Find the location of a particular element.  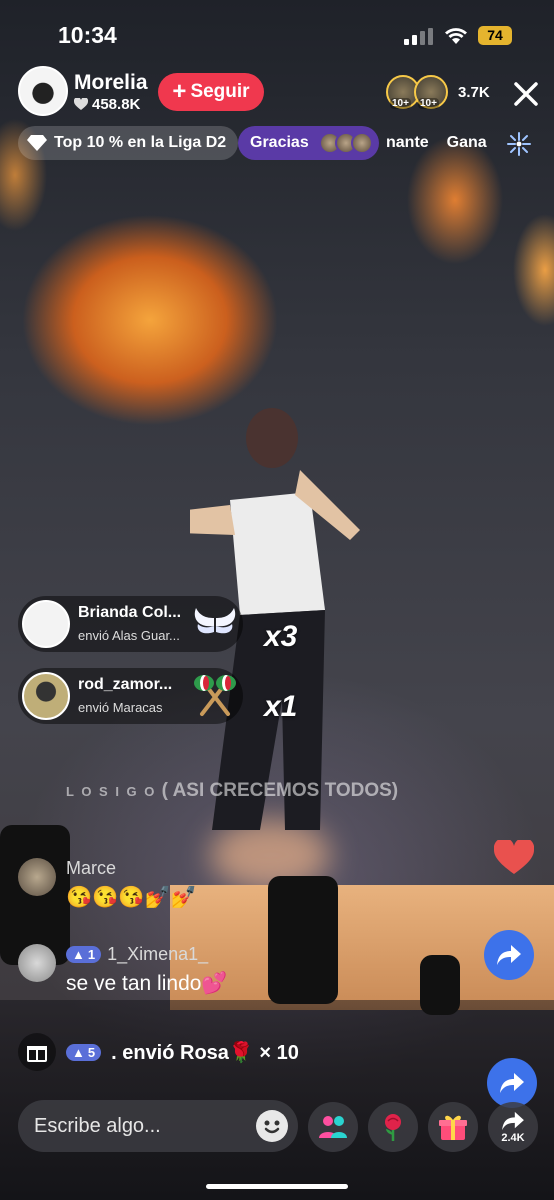

gift-multiplier: x3 is located at coordinates (281, 636).